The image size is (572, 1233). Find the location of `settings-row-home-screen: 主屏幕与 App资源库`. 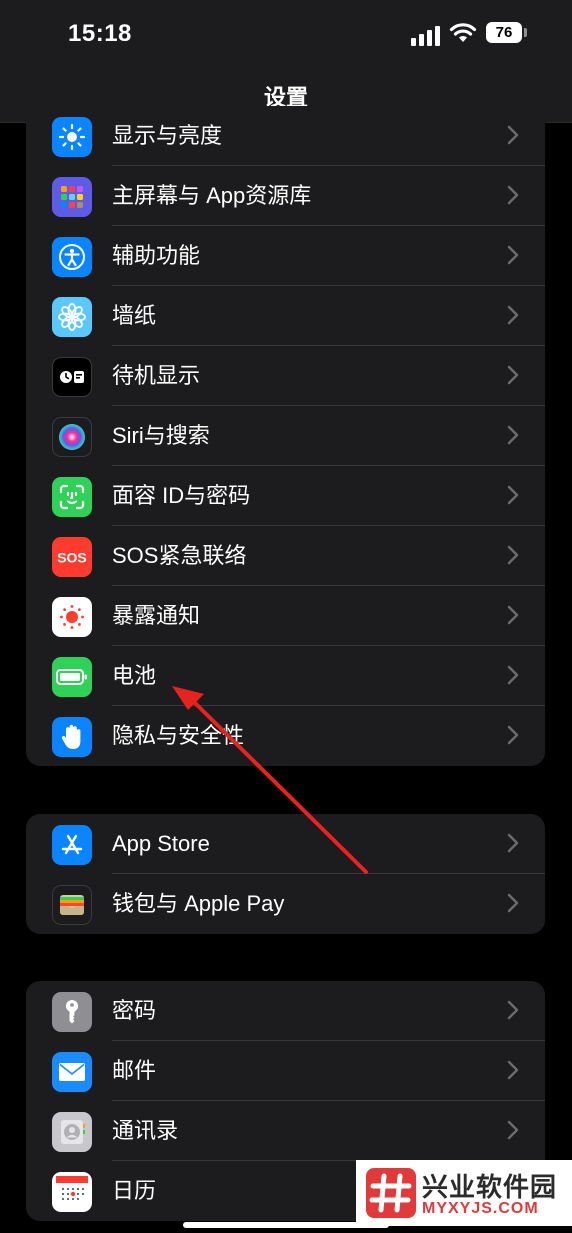

settings-row-home-screen: 主屏幕与 App资源库 is located at coordinates (285, 196).